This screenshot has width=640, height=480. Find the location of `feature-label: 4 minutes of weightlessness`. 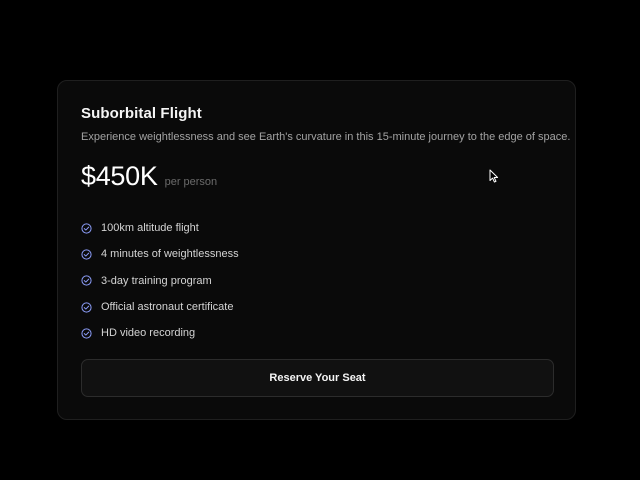

feature-label: 4 minutes of weightlessness is located at coordinates (170, 254).